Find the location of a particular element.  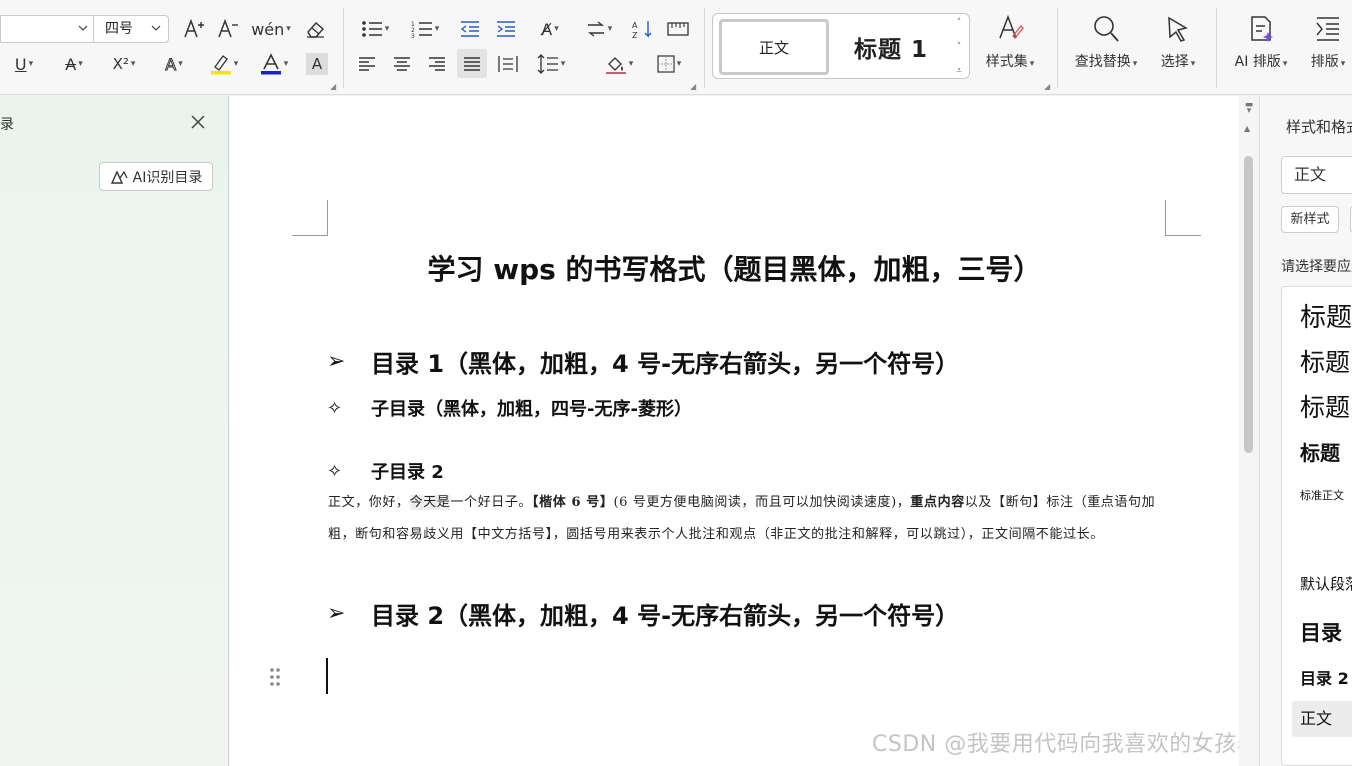

underline-button: U ▾ is located at coordinates (24, 64).